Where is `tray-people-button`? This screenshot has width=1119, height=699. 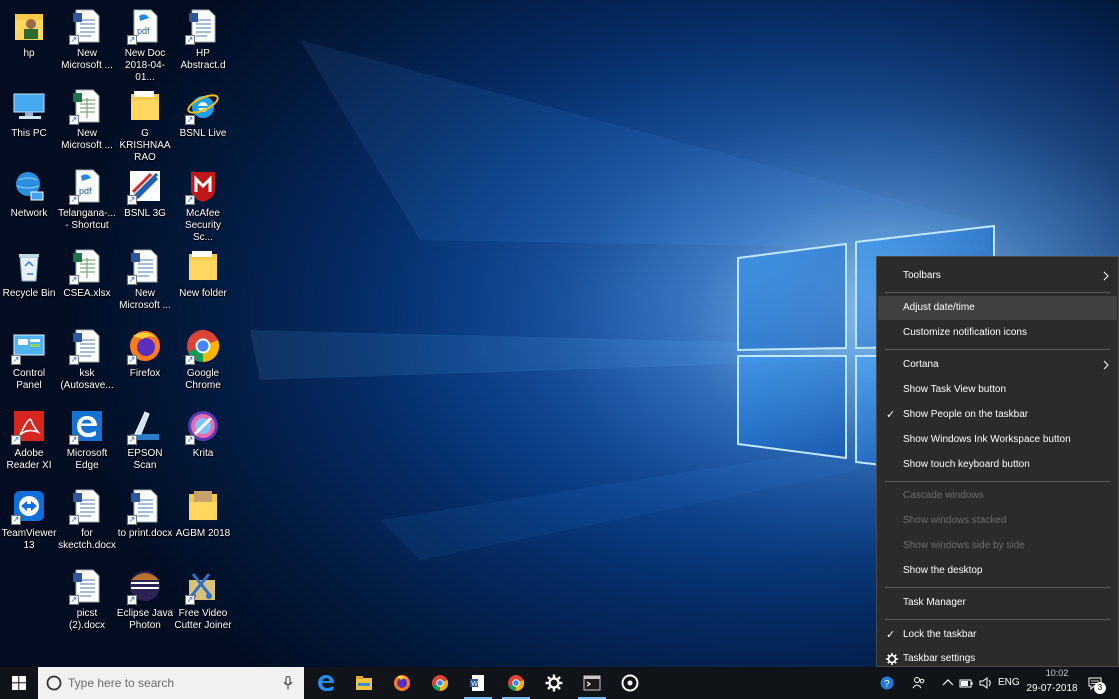
tray-people-button is located at coordinates (919, 683).